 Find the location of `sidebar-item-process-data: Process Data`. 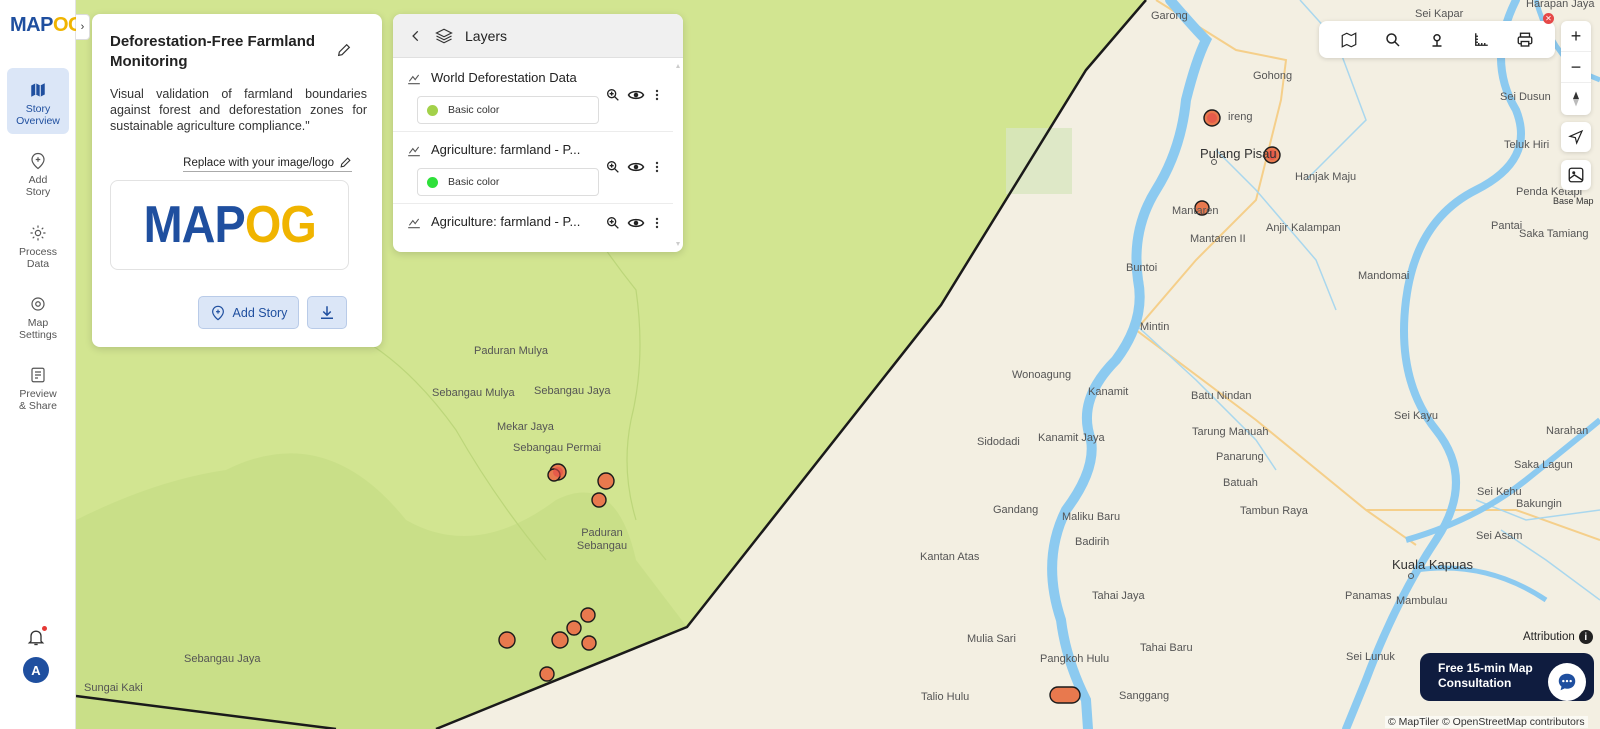

sidebar-item-process-data: Process Data is located at coordinates (38, 247).